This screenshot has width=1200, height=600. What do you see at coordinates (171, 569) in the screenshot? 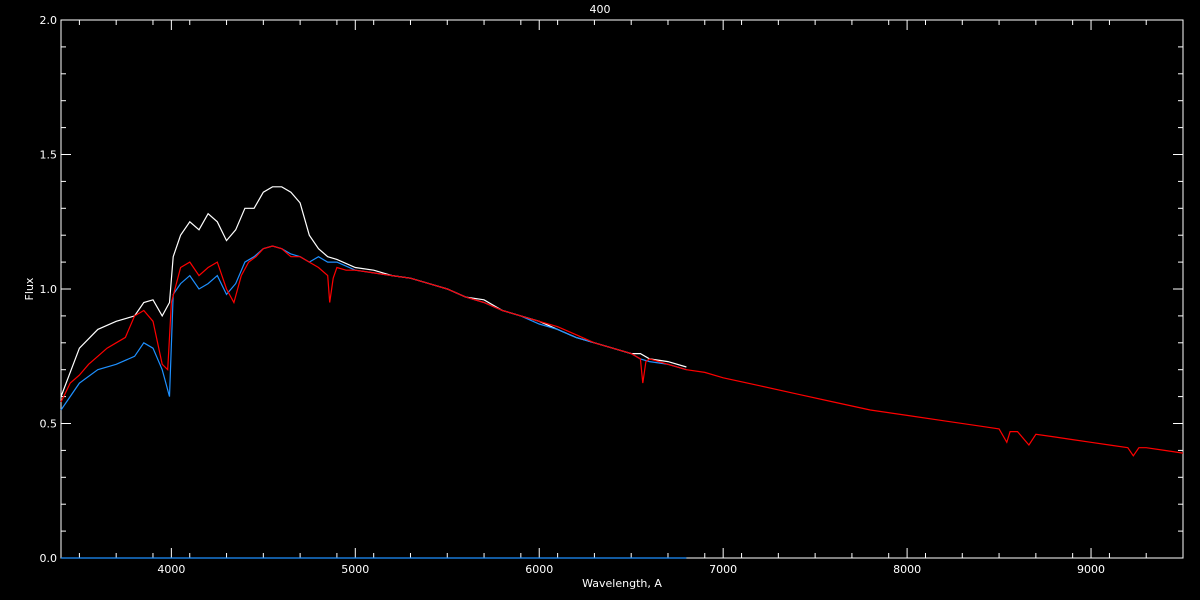
I see `x-tick-label: 4000` at bounding box center [171, 569].